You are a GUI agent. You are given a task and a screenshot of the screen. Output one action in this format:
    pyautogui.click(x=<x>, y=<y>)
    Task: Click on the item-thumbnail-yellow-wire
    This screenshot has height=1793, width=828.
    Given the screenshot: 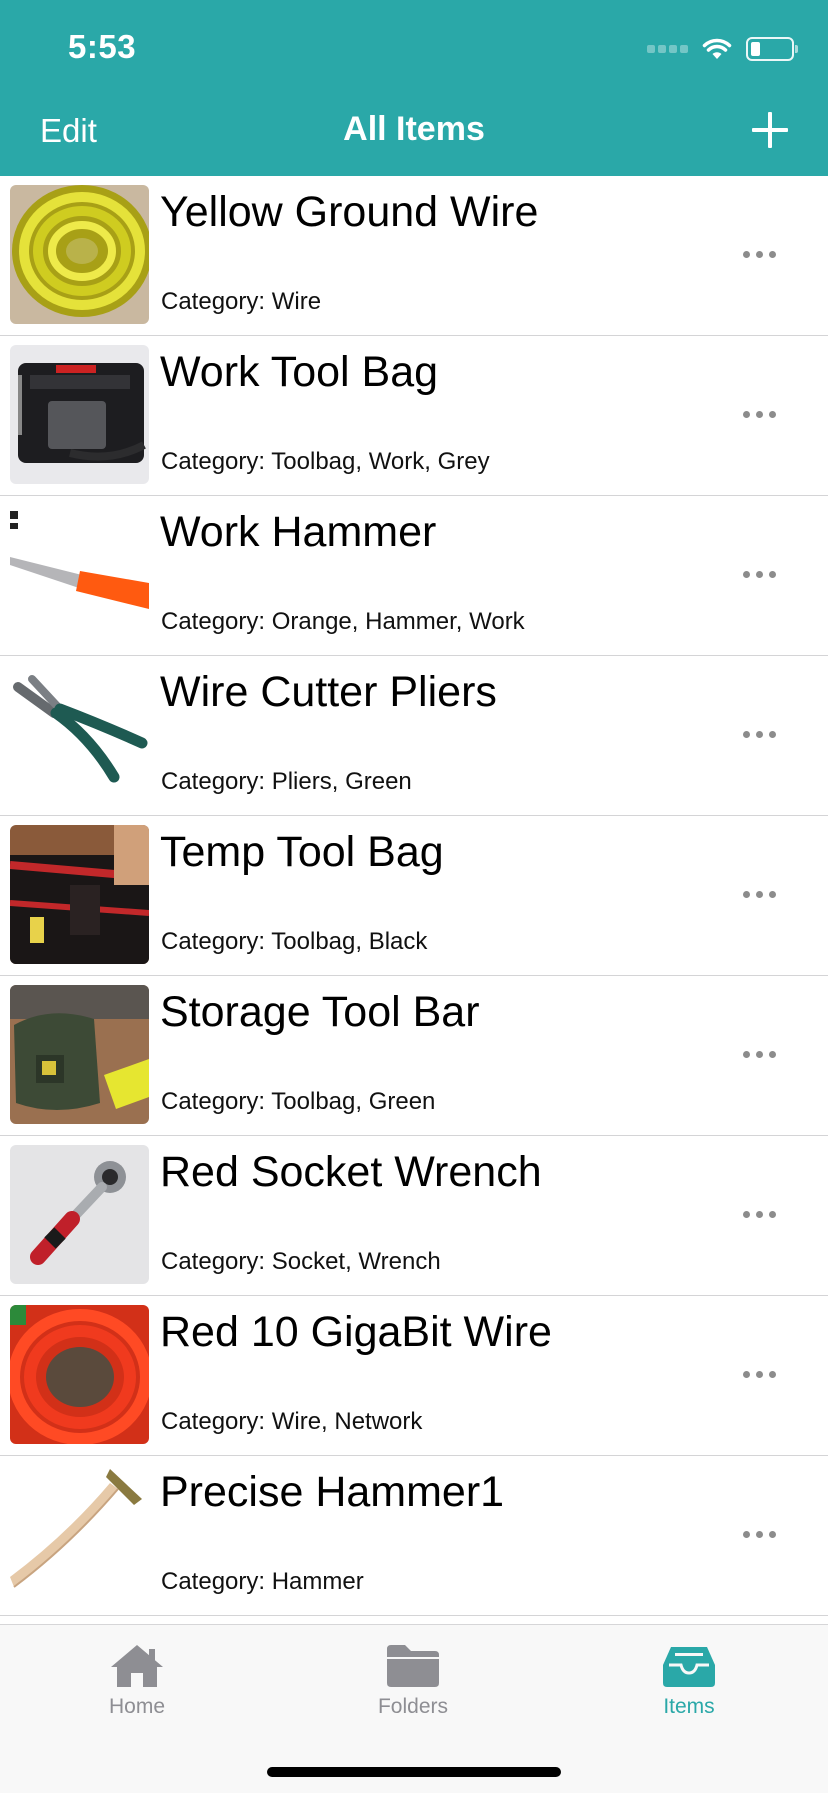 What is the action you would take?
    pyautogui.click(x=79, y=254)
    